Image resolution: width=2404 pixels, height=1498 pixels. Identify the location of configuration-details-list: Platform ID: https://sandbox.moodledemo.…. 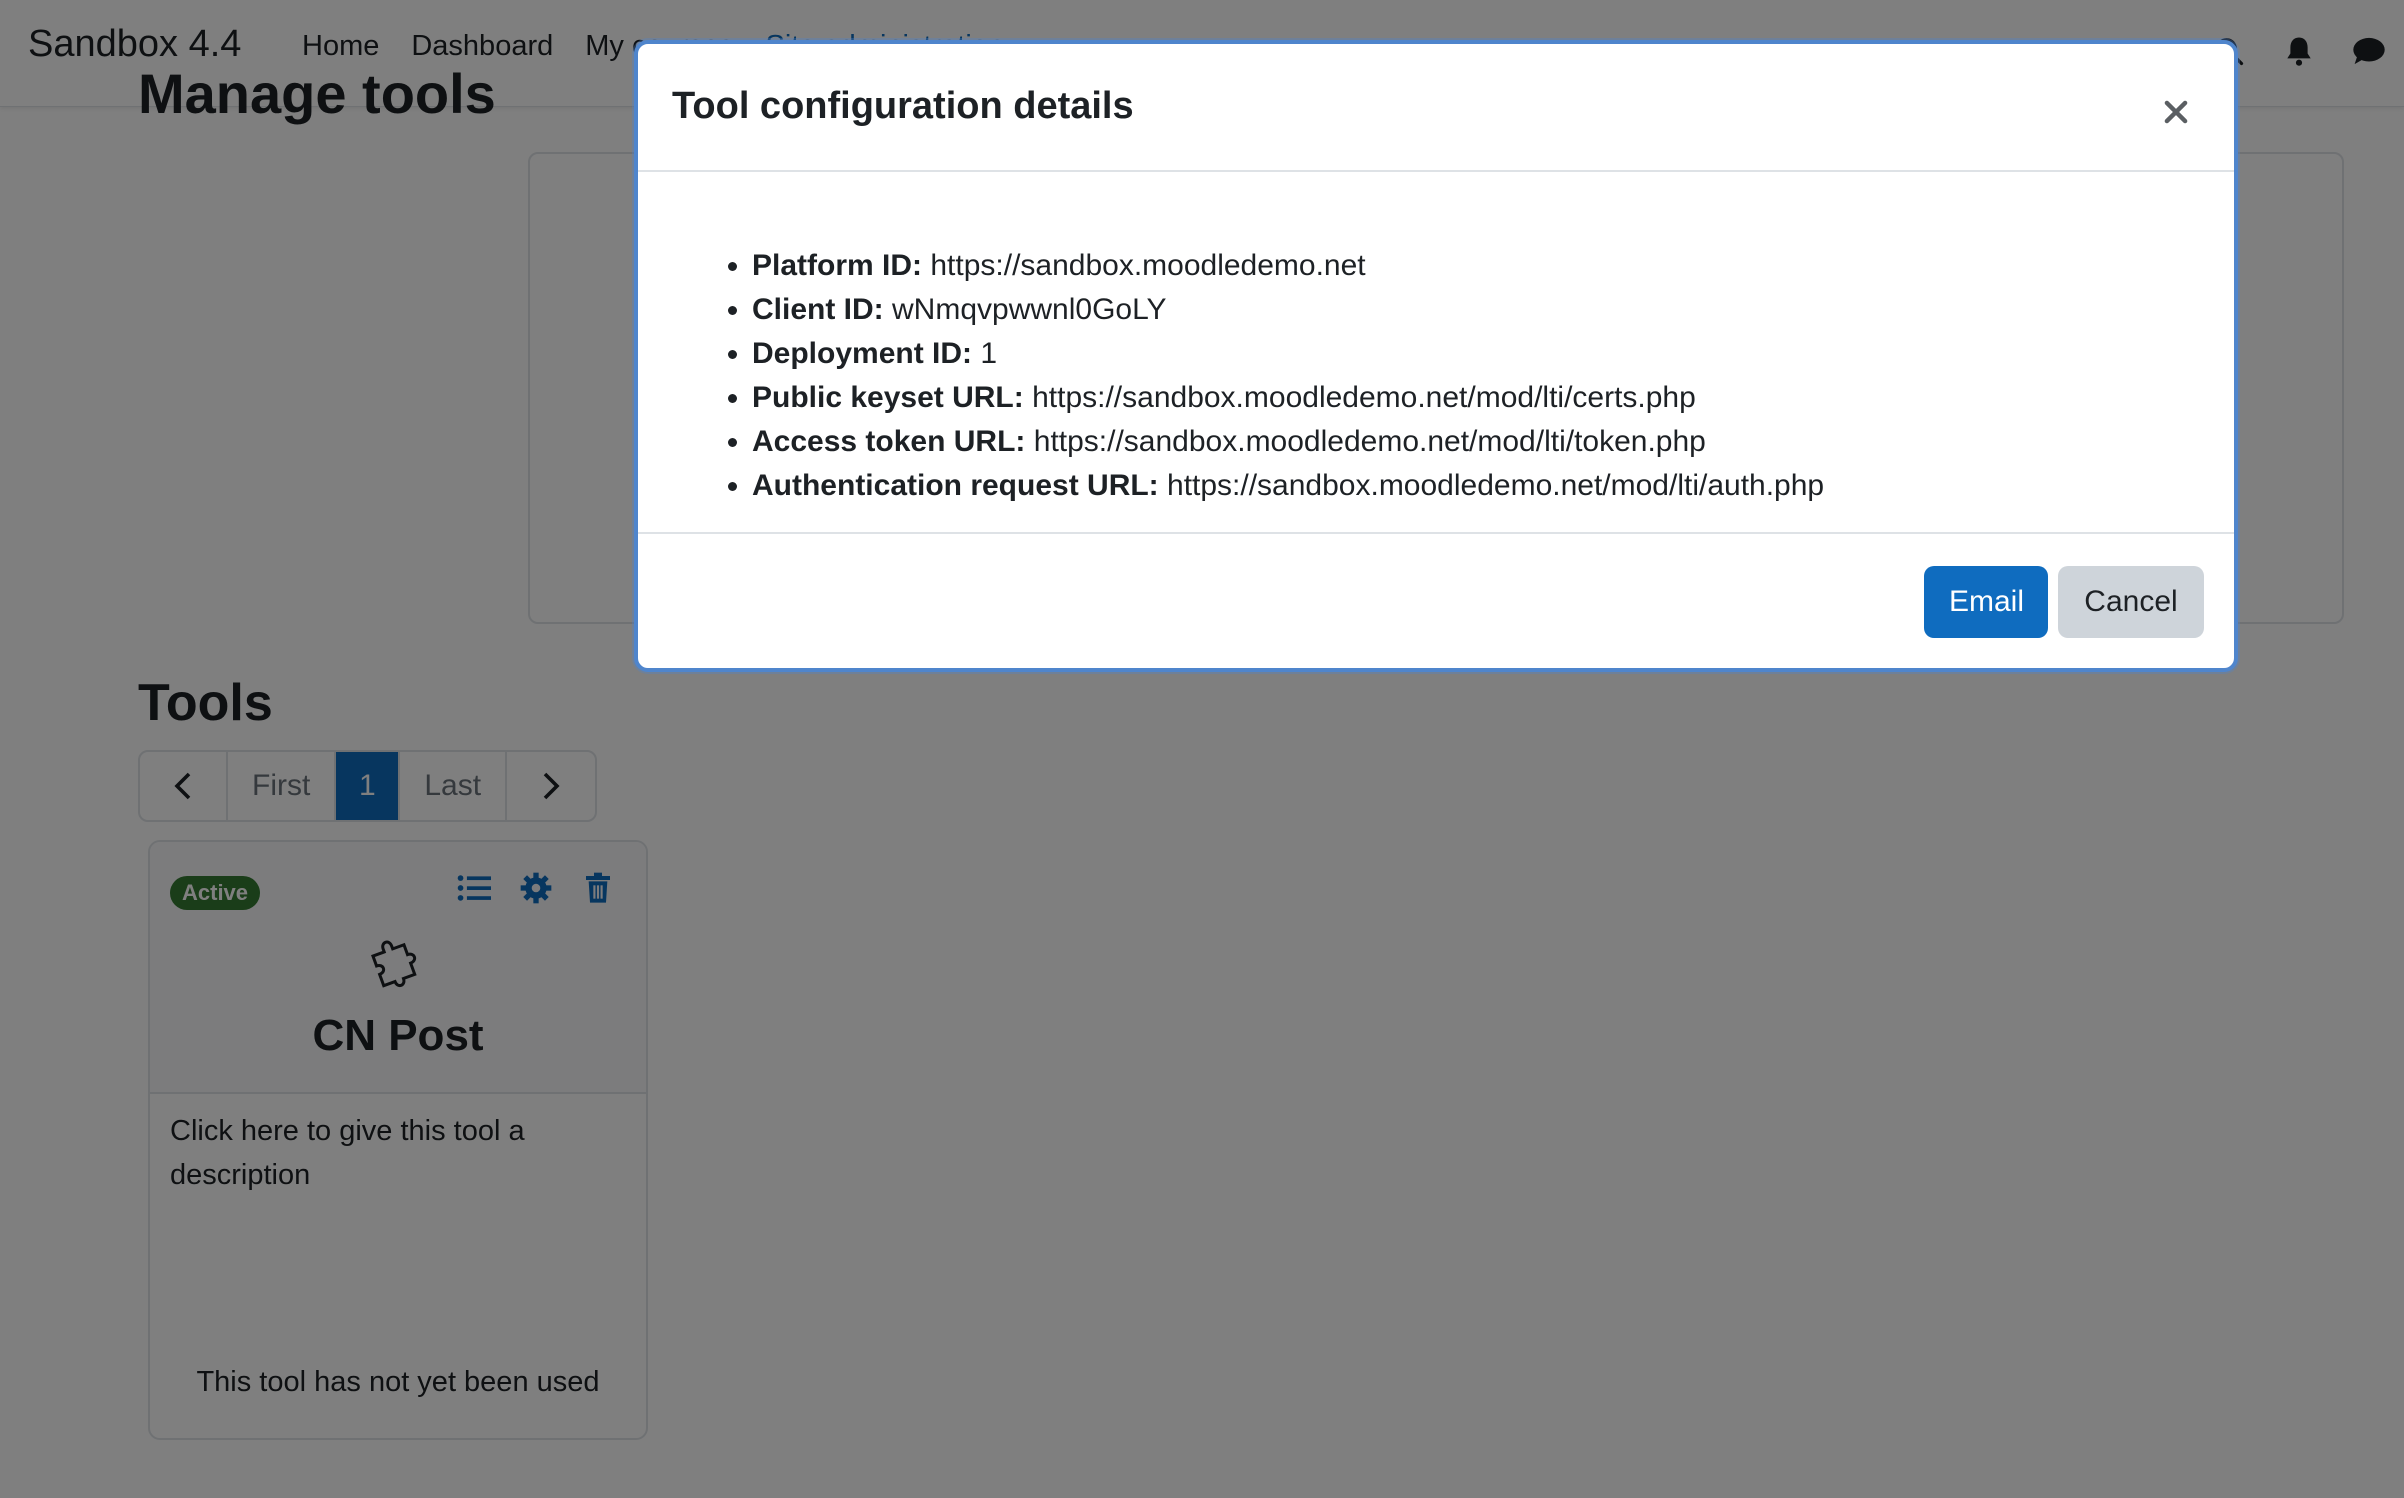
(1231, 376).